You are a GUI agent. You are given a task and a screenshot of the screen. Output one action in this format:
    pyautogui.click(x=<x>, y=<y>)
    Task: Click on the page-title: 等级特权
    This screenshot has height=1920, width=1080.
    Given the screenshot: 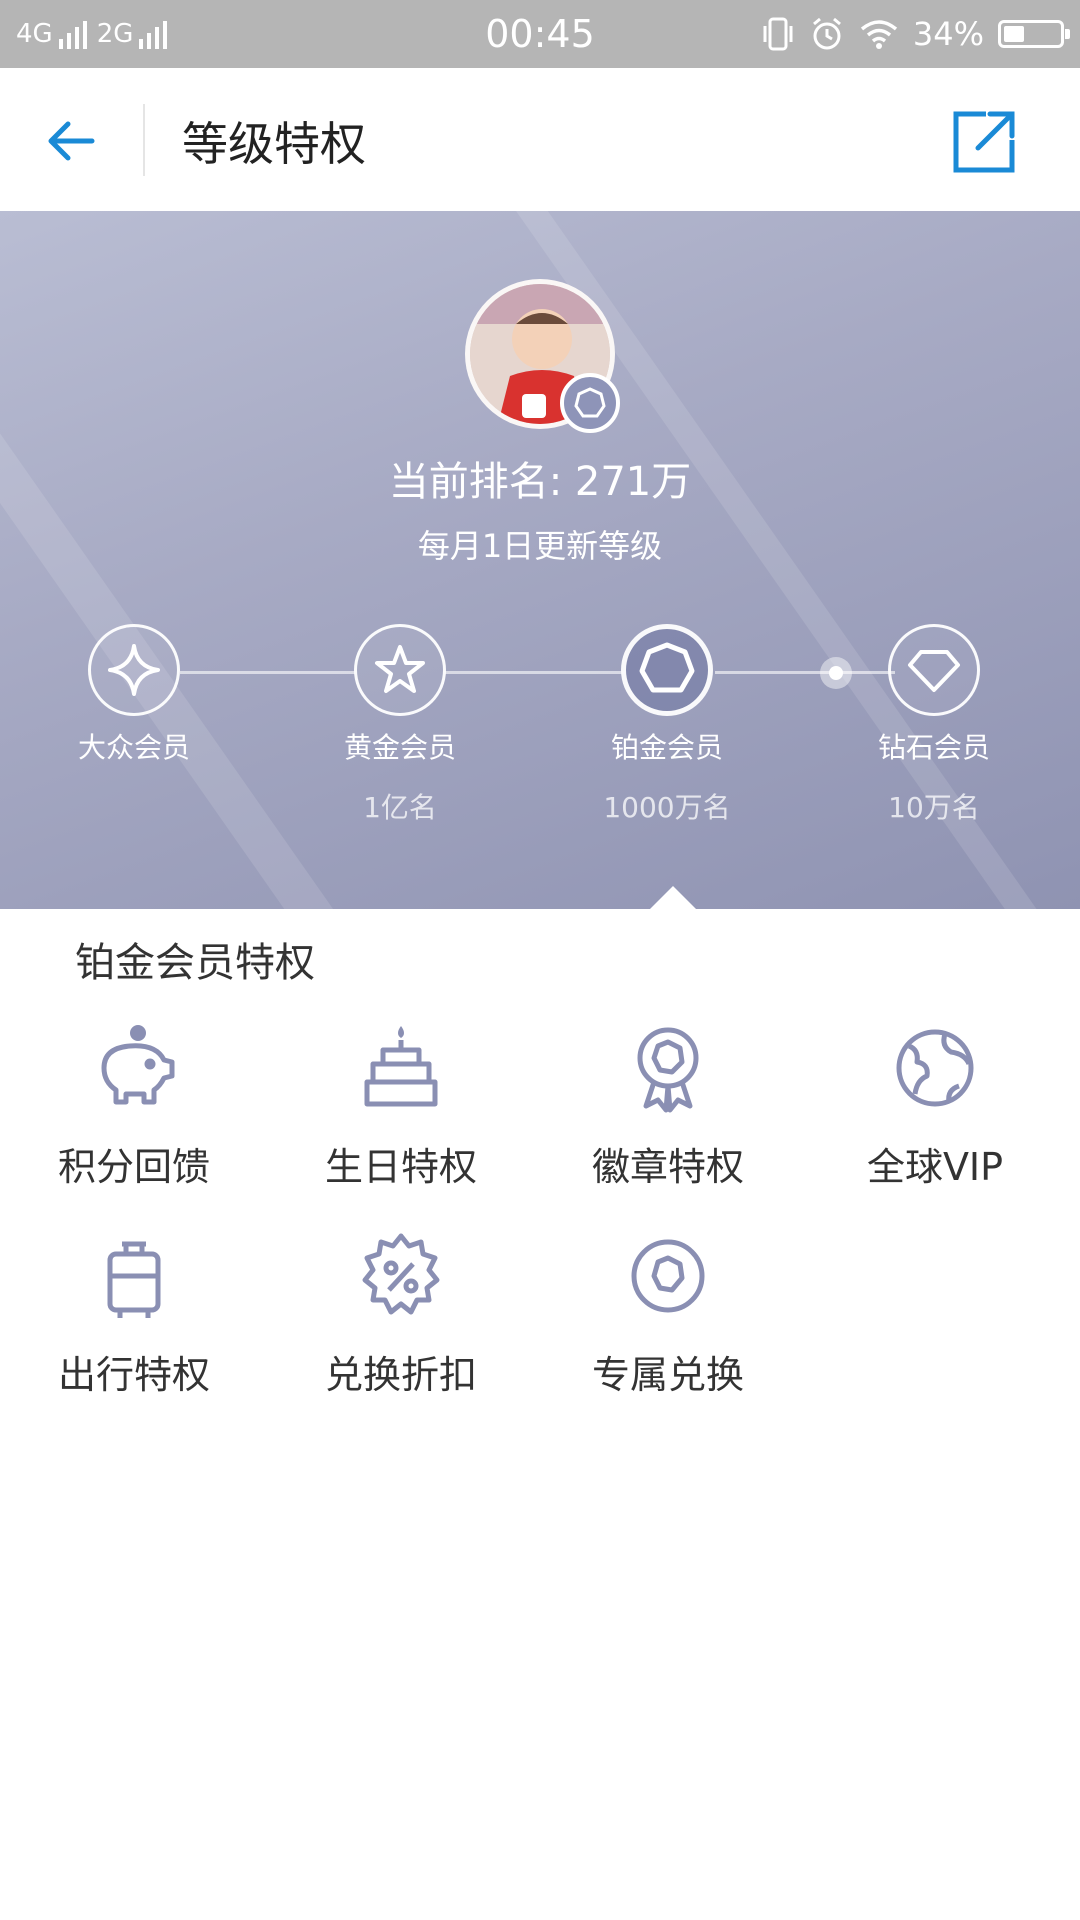 What is the action you would take?
    pyautogui.click(x=274, y=144)
    